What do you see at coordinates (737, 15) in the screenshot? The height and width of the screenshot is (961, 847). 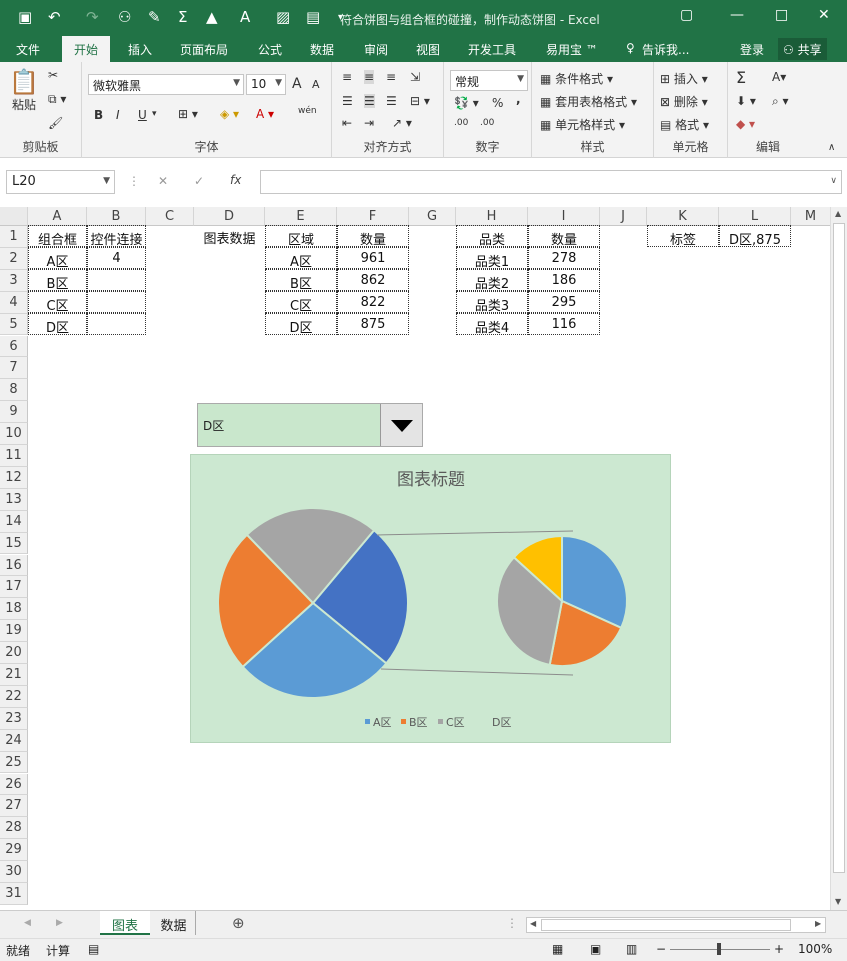 I see `minimize-icon: —` at bounding box center [737, 15].